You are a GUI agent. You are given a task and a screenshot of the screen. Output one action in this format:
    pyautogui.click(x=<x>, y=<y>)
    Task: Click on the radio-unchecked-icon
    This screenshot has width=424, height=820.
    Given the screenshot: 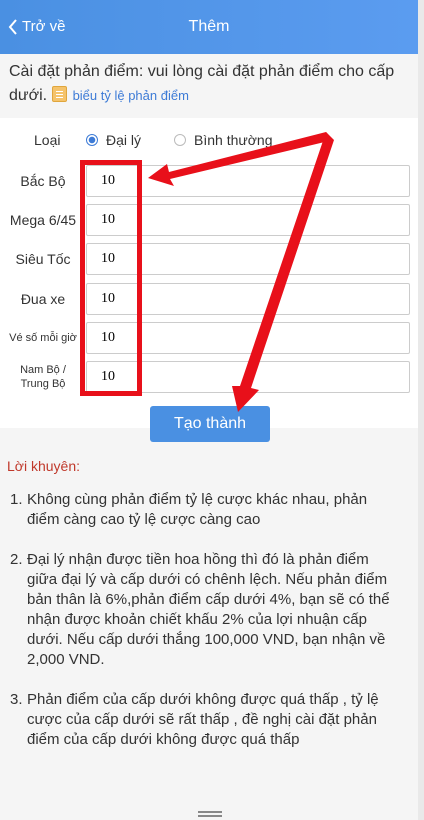 What is the action you would take?
    pyautogui.click(x=180, y=140)
    